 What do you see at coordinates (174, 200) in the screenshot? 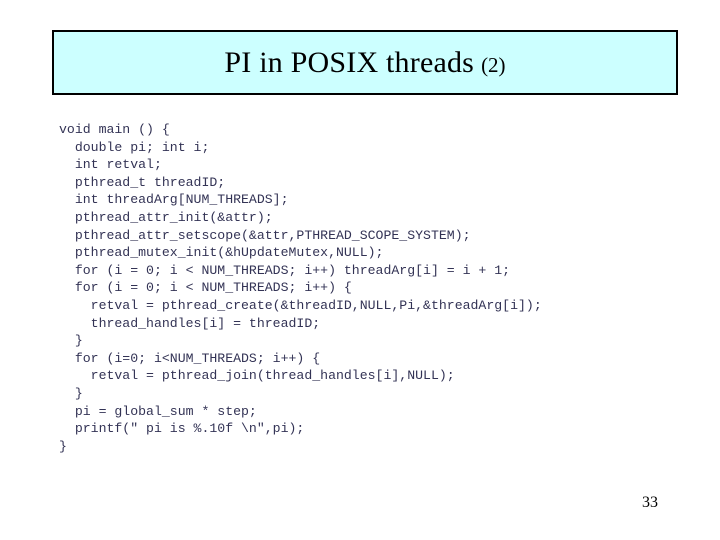
I see `code-line: int threadArg[NUM_THREADS];` at bounding box center [174, 200].